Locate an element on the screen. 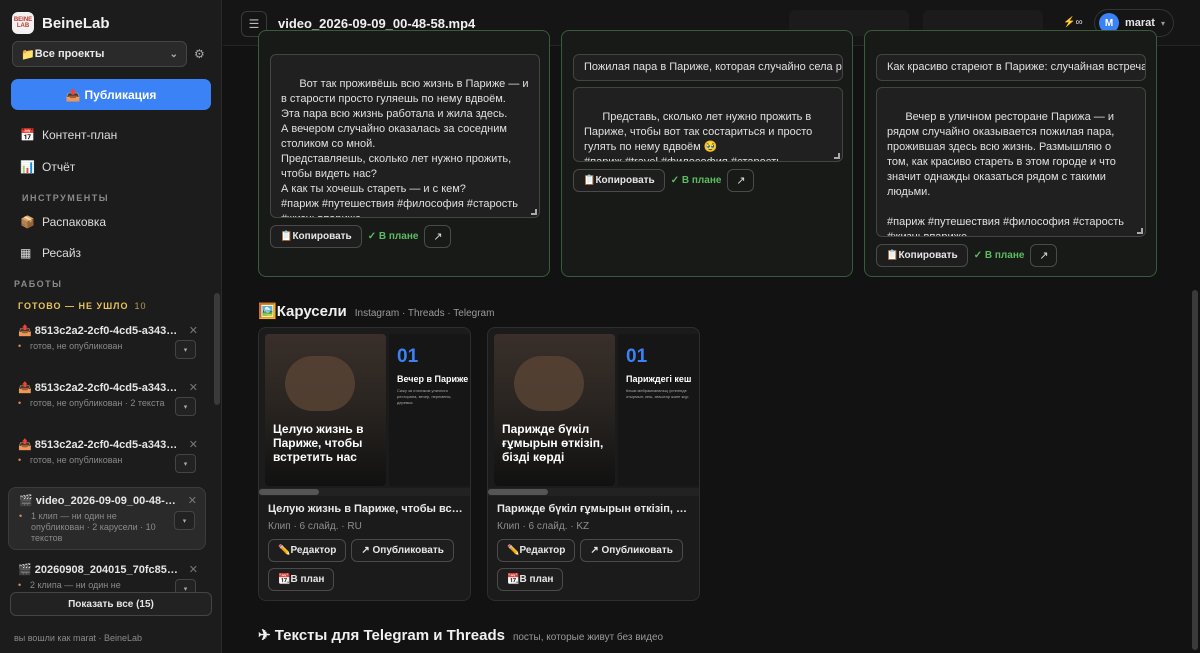 The width and height of the screenshot is (1200, 653). carousel-meta: Клип · 6 слайд. · RU is located at coordinates (315, 526).